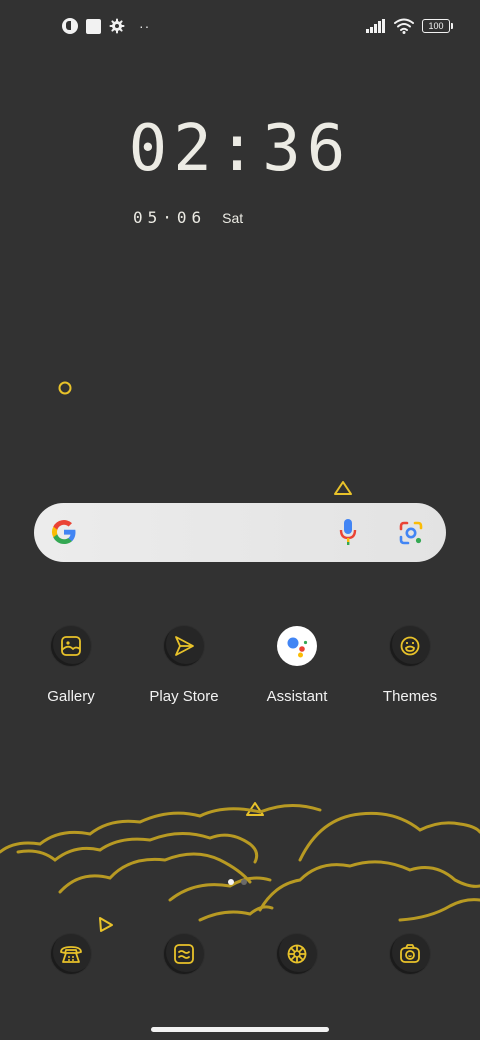 This screenshot has height=1040, width=480. I want to click on page-dot-active, so click(231, 882).